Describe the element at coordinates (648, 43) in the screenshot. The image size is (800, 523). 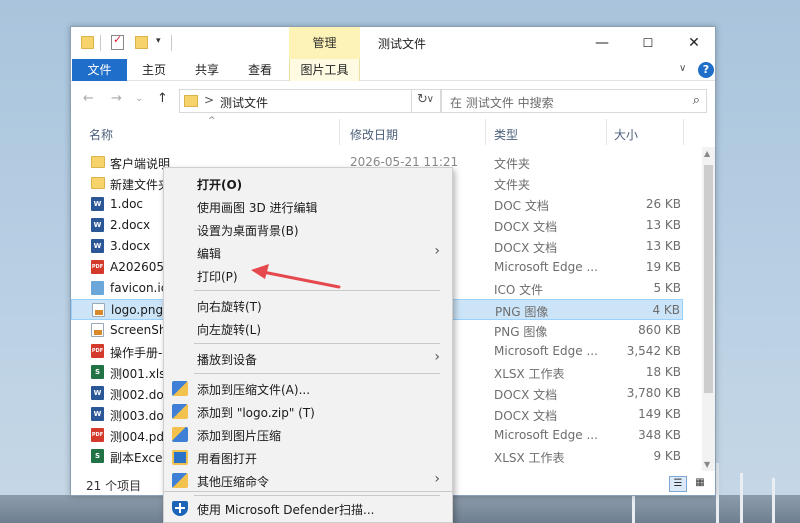
I see `maximize-button: ☐` at that location.